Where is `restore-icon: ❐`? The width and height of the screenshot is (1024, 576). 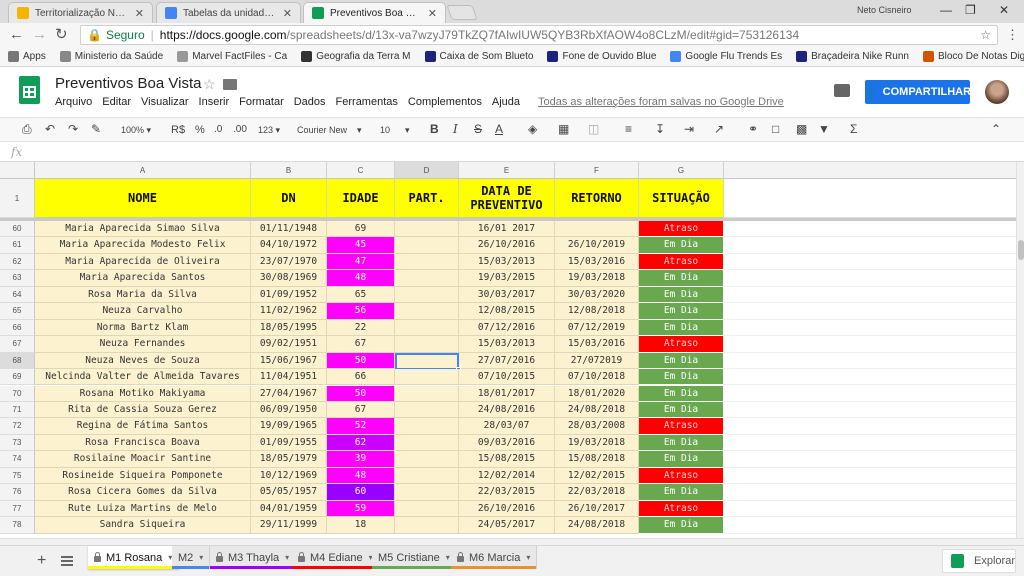 restore-icon: ❐ is located at coordinates (970, 10).